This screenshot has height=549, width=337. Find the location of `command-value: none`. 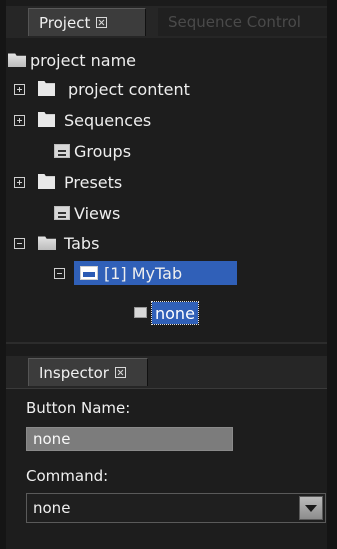

command-value: none is located at coordinates (52, 508).